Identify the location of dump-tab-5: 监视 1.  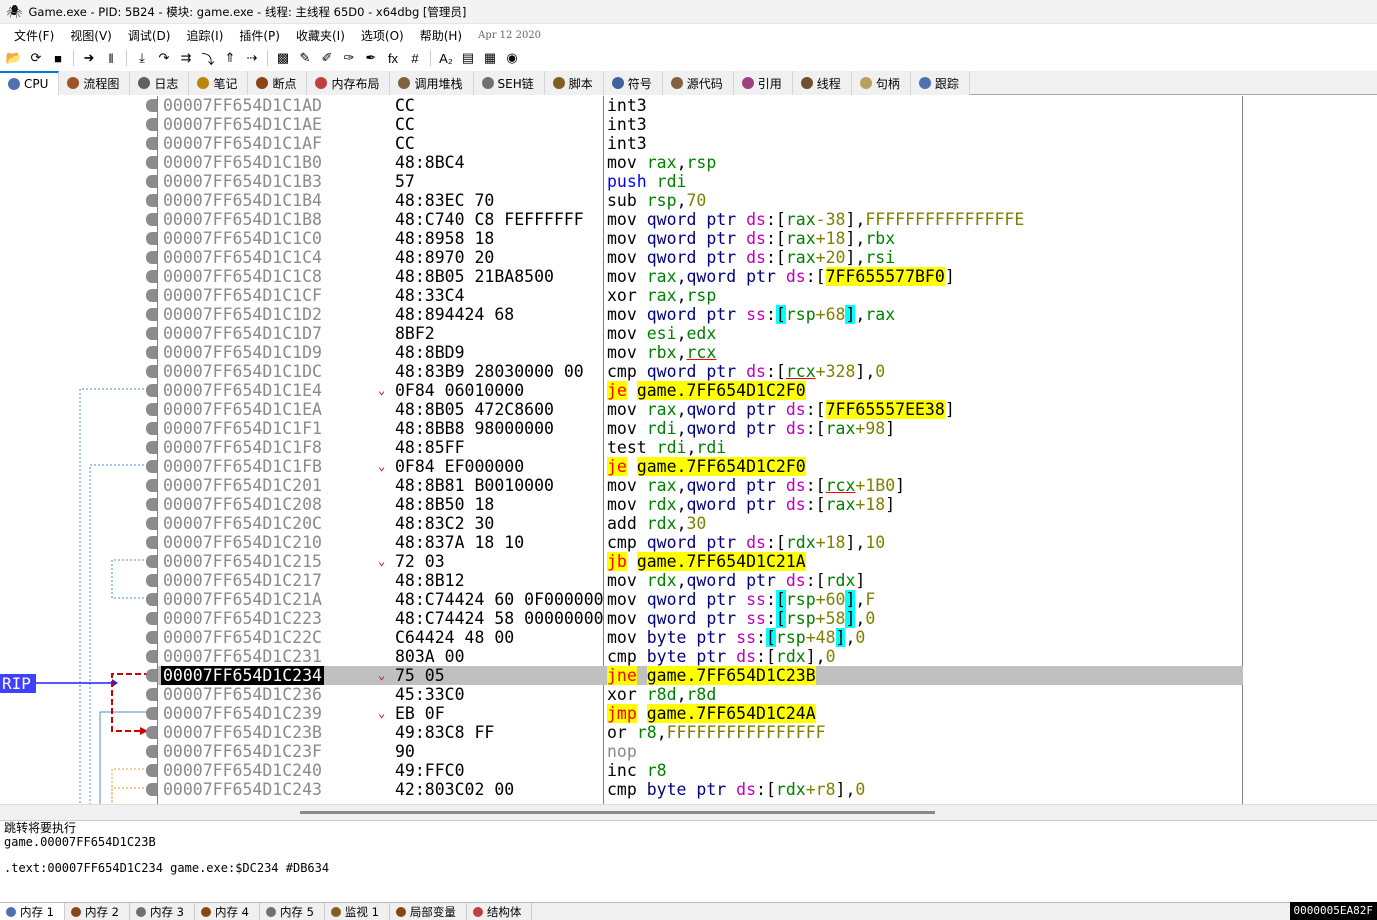
(357, 911).